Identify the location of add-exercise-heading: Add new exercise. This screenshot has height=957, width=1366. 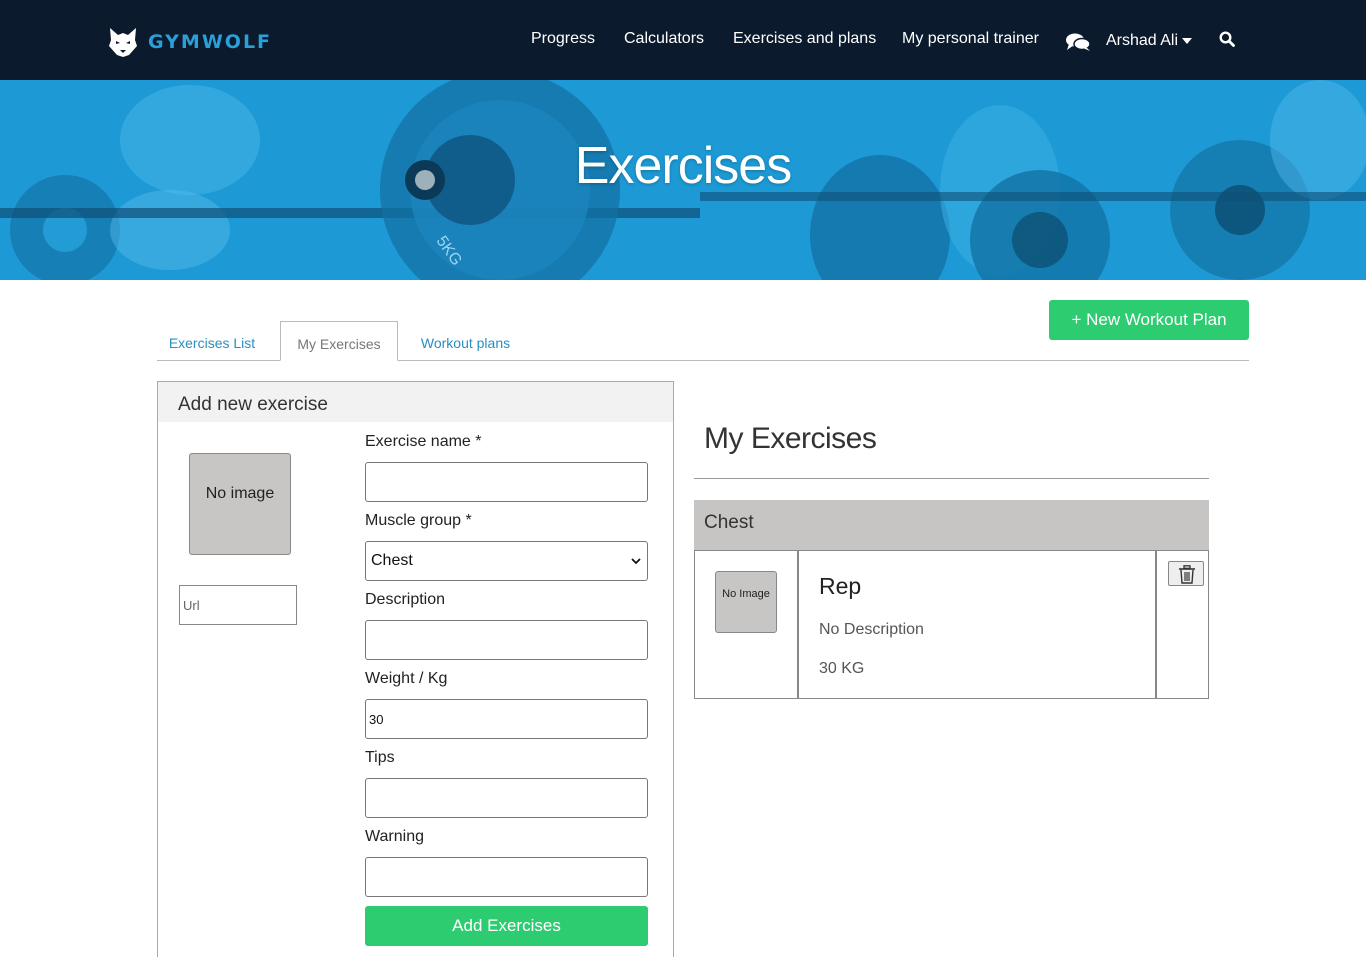
(415, 402).